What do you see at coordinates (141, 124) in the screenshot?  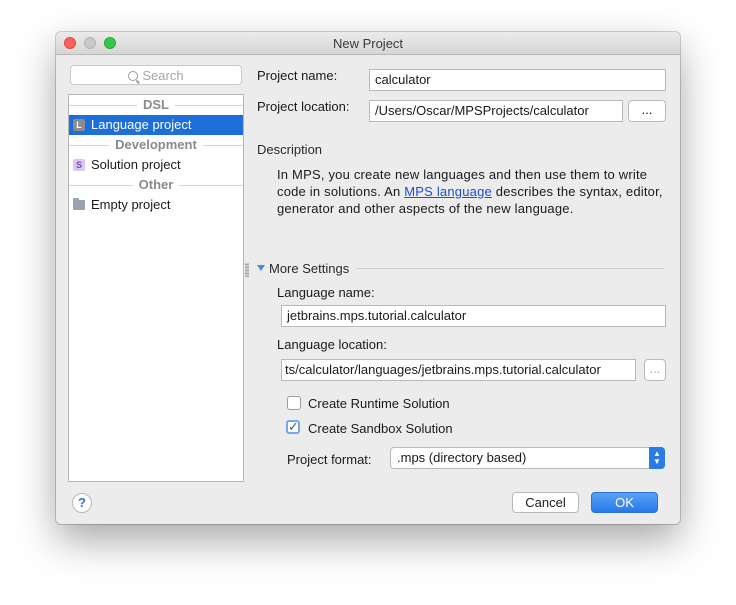 I see `tree-item-label: Language project` at bounding box center [141, 124].